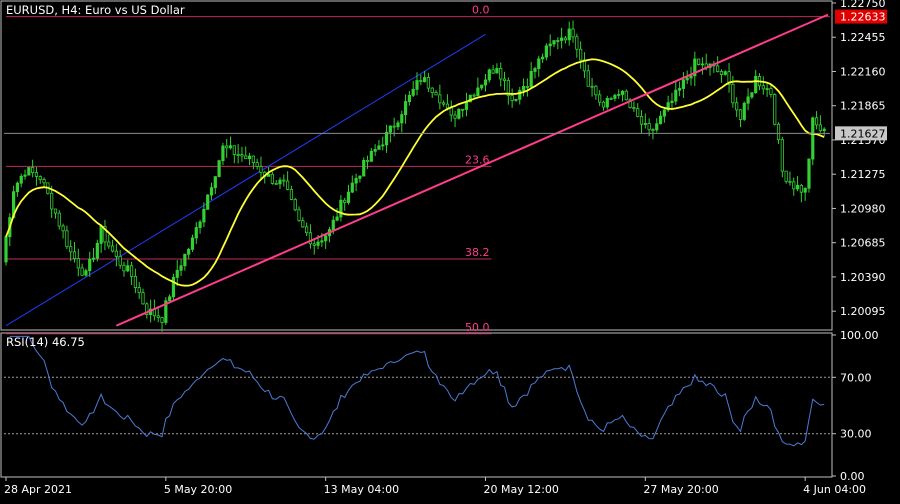 This screenshot has height=504, width=900. What do you see at coordinates (863, 17) in the screenshot?
I see `high-price-badge-label: 1.22633` at bounding box center [863, 17].